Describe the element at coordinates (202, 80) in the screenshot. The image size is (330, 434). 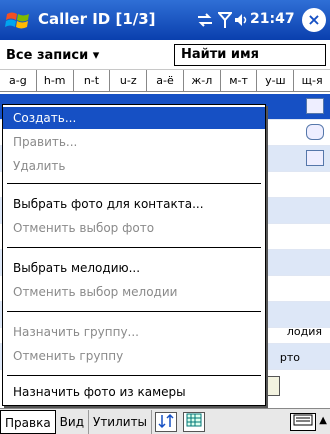
I see `alpha-tab: ж-л` at that location.